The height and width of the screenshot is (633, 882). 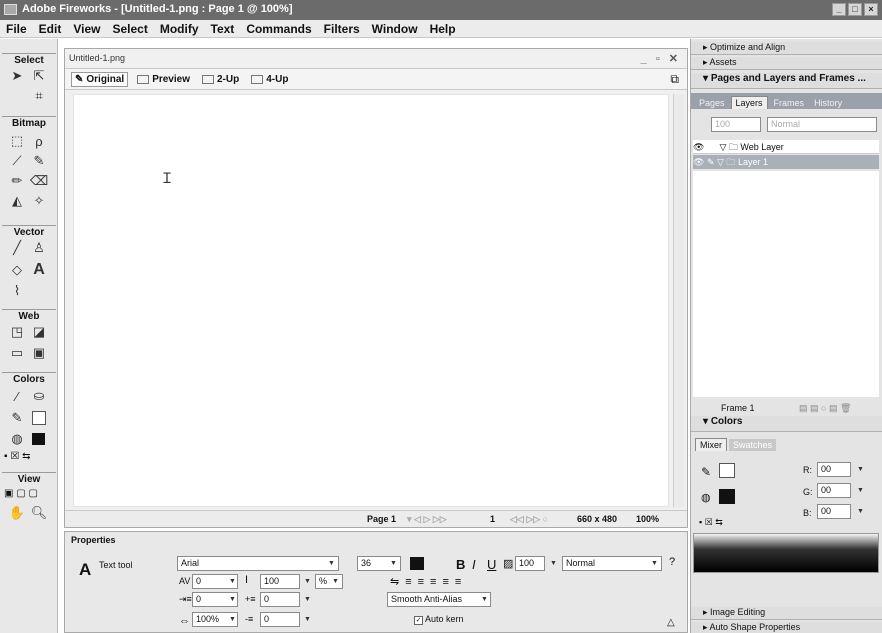 I want to click on pencil-tool-icon: ✏, so click(x=17, y=181).